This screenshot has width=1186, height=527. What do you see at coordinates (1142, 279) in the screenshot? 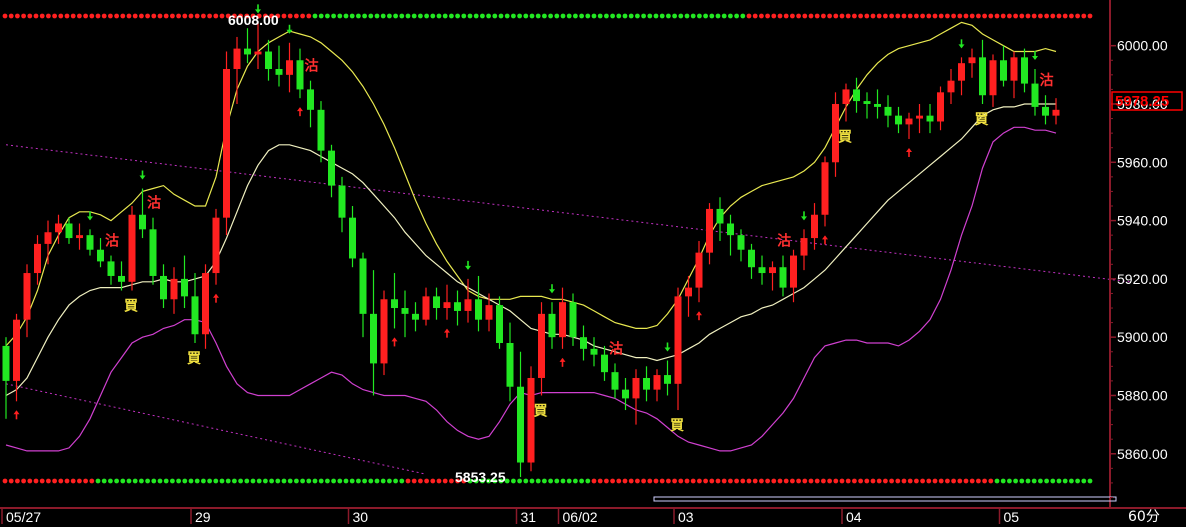
I see `y-tick-label: 5920.00` at bounding box center [1142, 279].